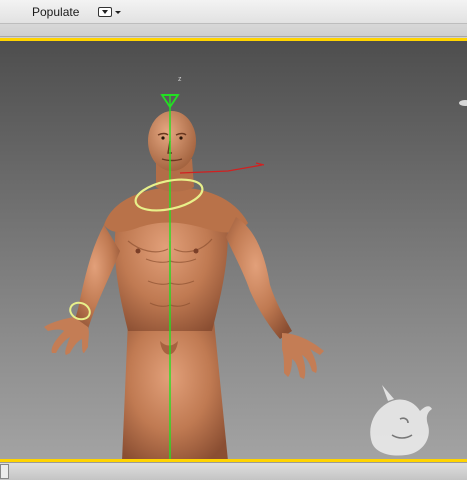 The width and height of the screenshot is (467, 480). Describe the element at coordinates (55, 12) in the screenshot. I see `tab-populate: Populate` at that location.